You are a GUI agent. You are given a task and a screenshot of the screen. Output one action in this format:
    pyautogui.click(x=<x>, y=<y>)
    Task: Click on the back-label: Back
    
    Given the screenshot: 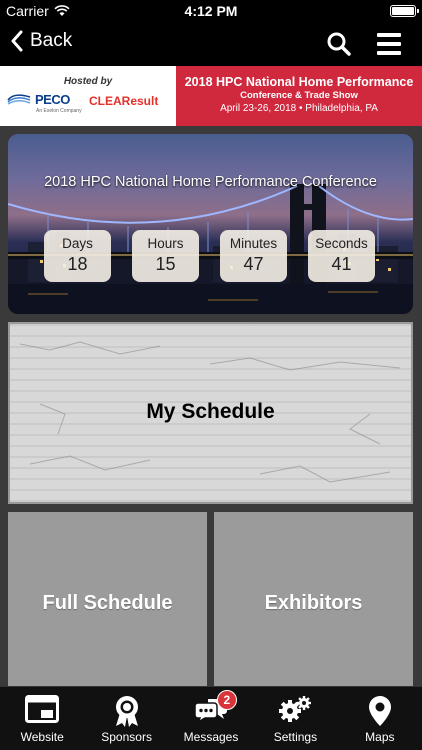 What is the action you would take?
    pyautogui.click(x=51, y=40)
    